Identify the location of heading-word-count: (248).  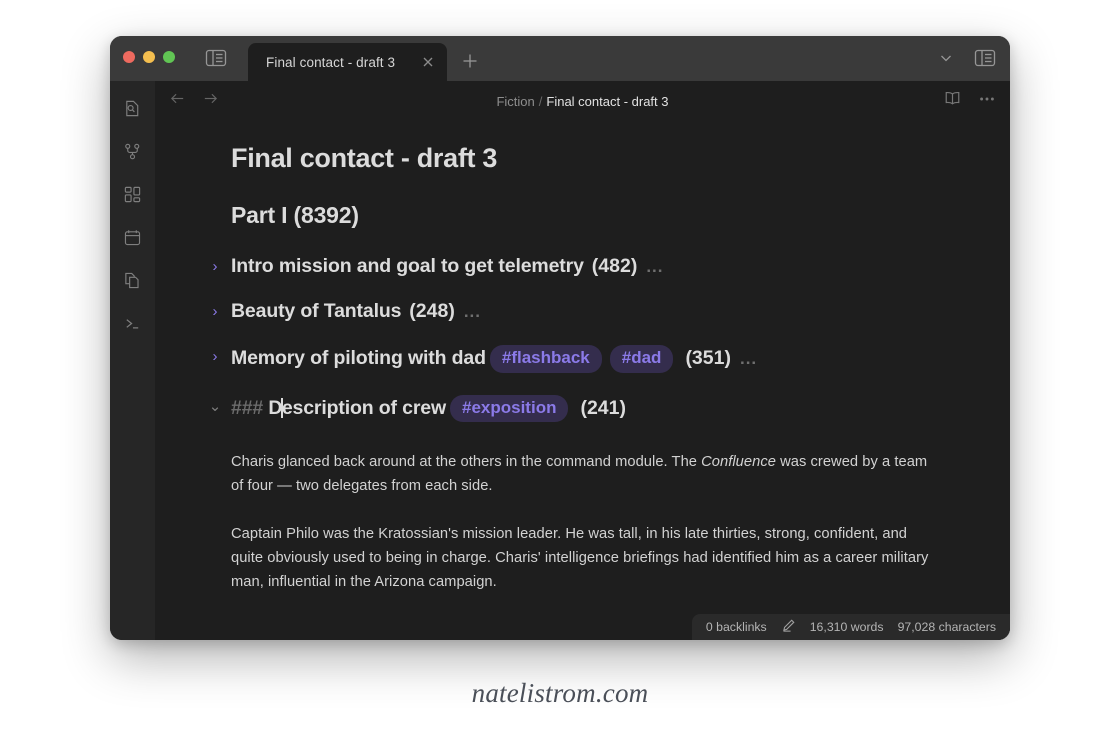
(432, 311).